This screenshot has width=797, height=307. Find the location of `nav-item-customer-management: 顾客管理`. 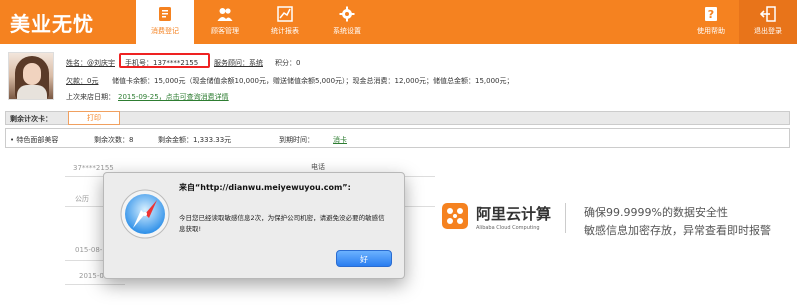

nav-item-customer-management: 顾客管理 is located at coordinates (225, 22).